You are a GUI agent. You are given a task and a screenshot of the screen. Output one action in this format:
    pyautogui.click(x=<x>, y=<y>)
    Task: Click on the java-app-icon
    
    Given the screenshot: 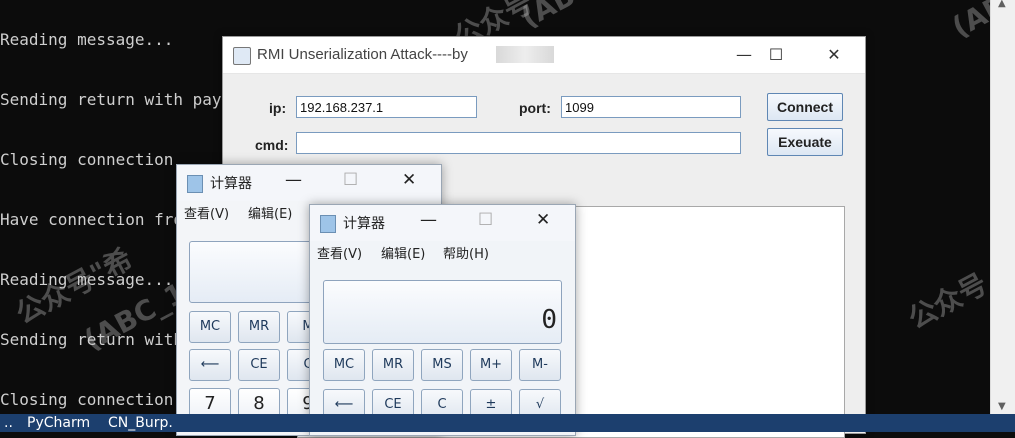 What is the action you would take?
    pyautogui.click(x=242, y=56)
    